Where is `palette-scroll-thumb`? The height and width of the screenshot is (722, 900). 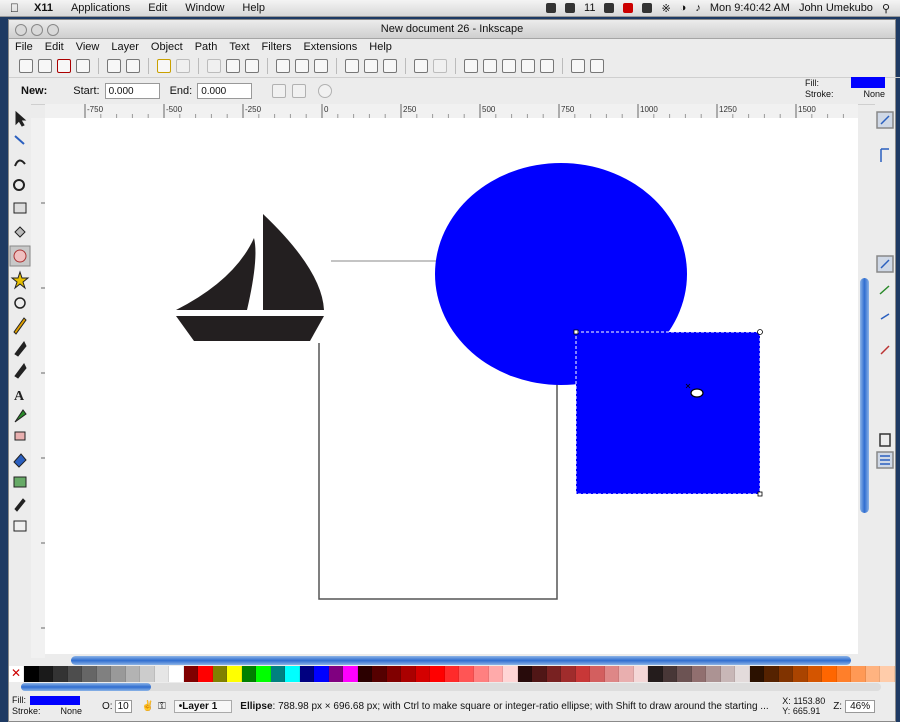 palette-scroll-thumb is located at coordinates (86, 687).